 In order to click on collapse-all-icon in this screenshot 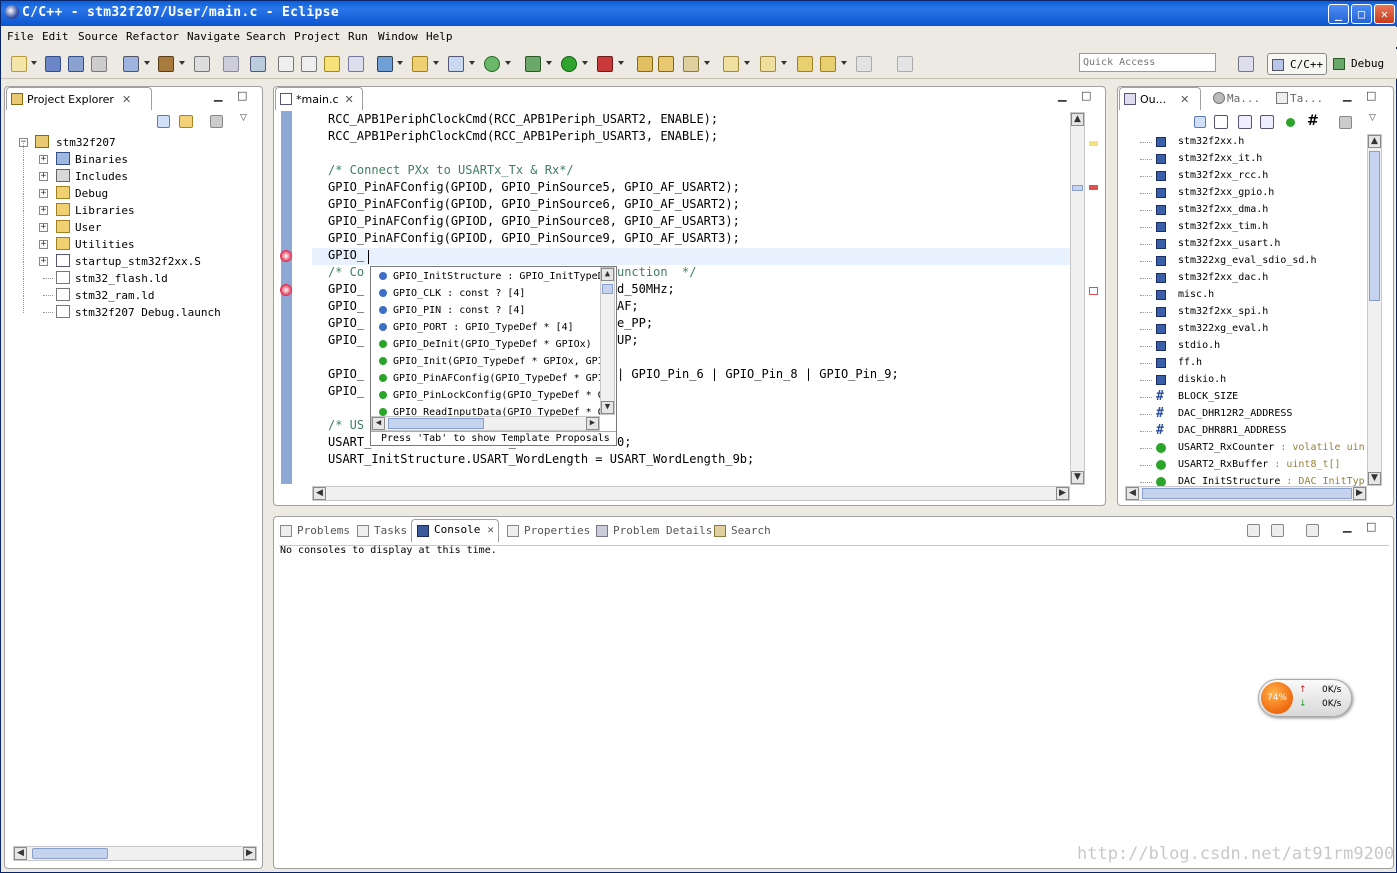, I will do `click(163, 121)`.